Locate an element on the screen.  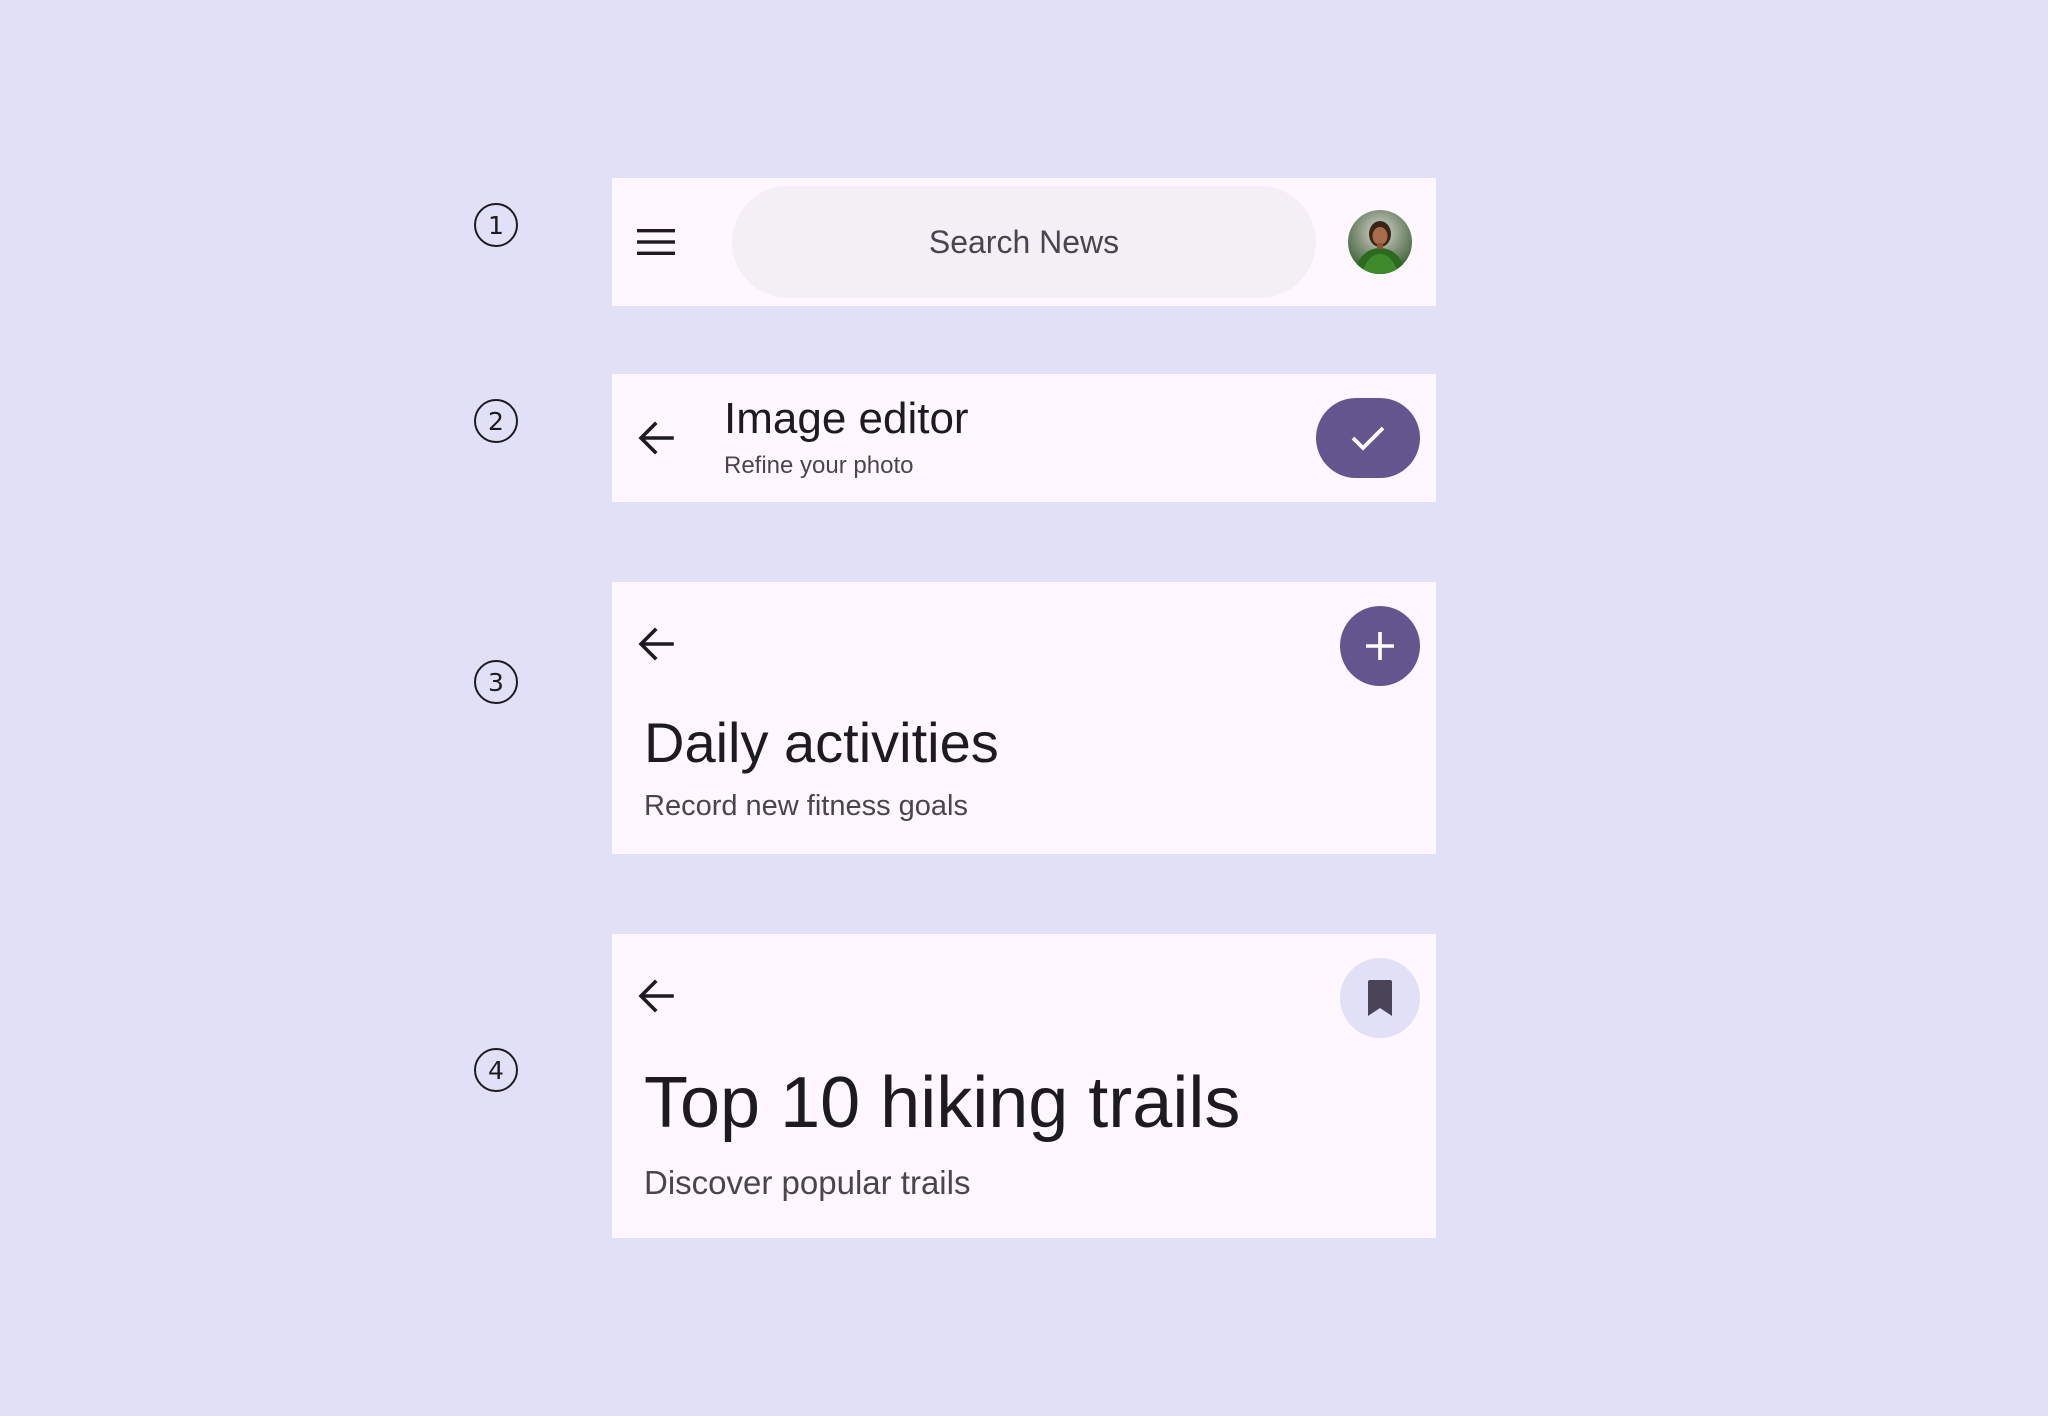
avatar-photo is located at coordinates (1380, 242).